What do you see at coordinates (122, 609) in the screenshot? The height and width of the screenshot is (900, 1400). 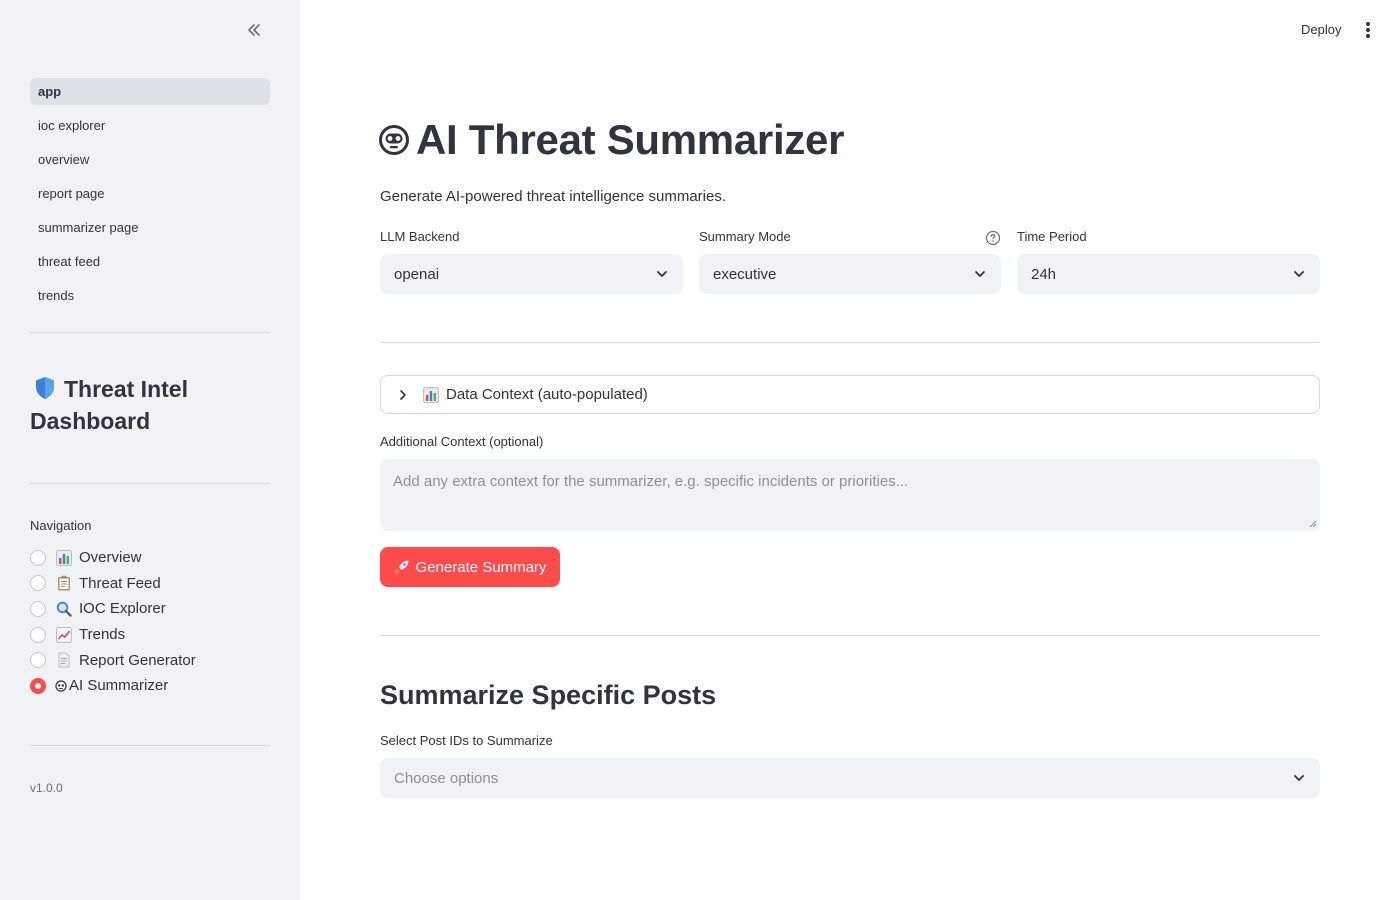 I see `nav-option-label: IOC Explorer` at bounding box center [122, 609].